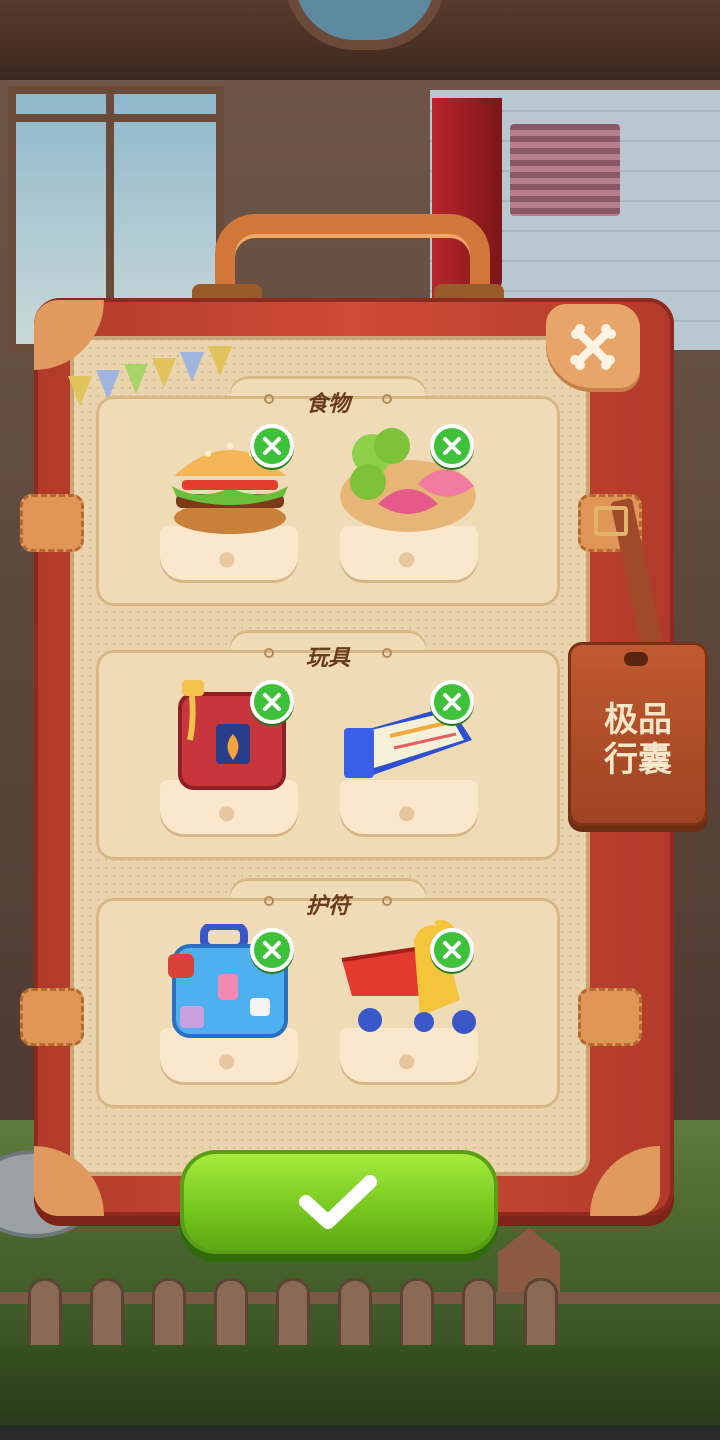  Describe the element at coordinates (565, 170) in the screenshot. I see `window-blind` at that location.